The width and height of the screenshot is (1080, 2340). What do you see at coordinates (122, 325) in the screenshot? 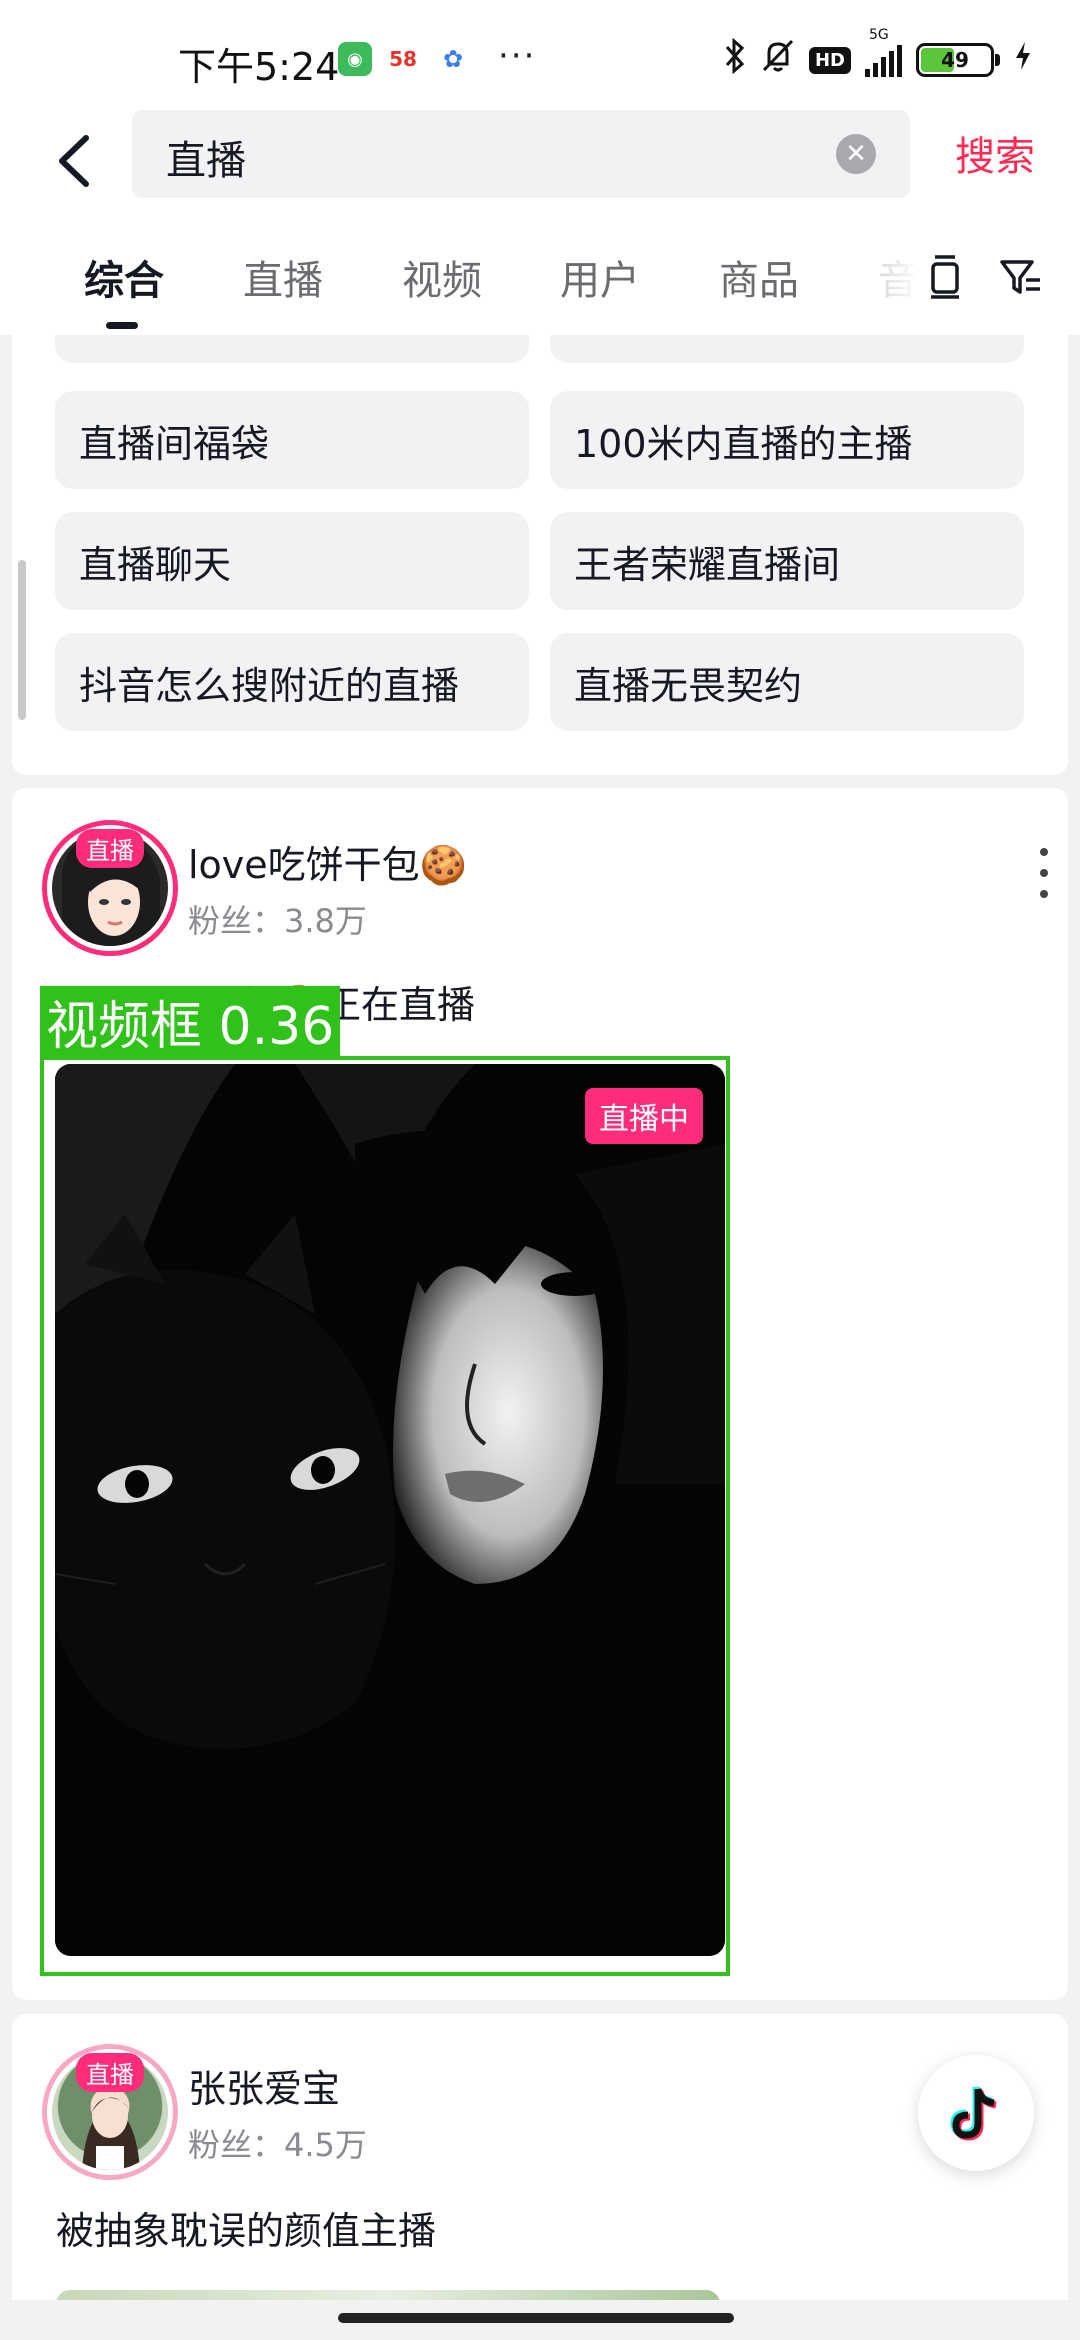
I see `tab-underline` at bounding box center [122, 325].